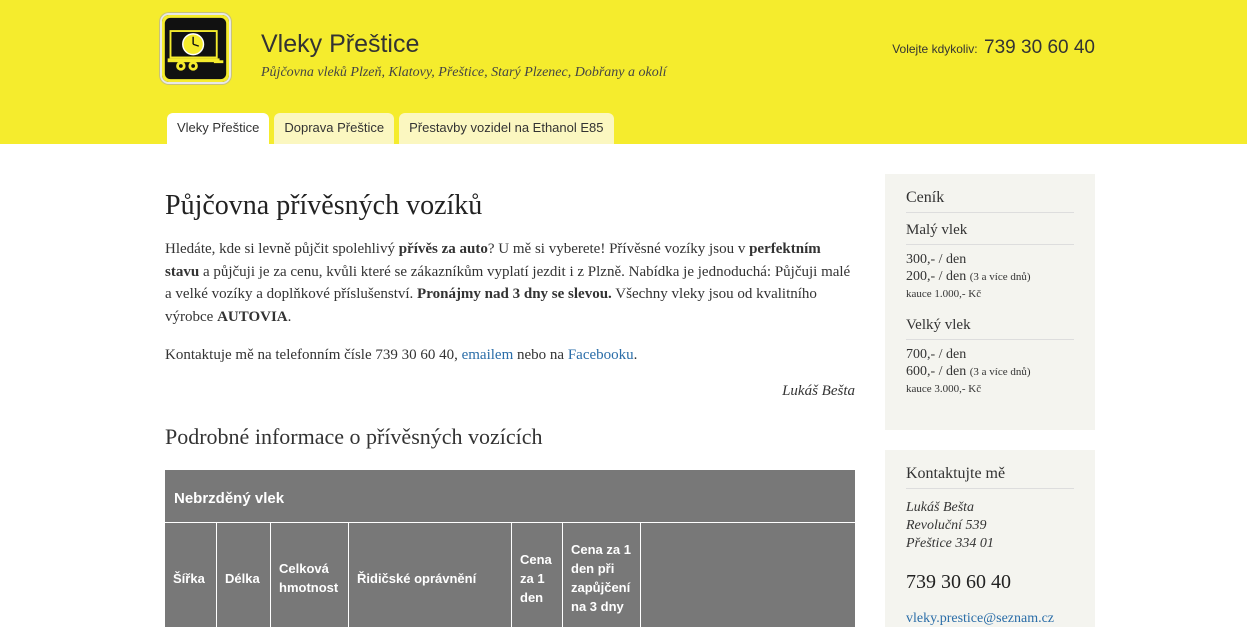  What do you see at coordinates (191, 575) in the screenshot?
I see `col-sirka: Šířka` at bounding box center [191, 575].